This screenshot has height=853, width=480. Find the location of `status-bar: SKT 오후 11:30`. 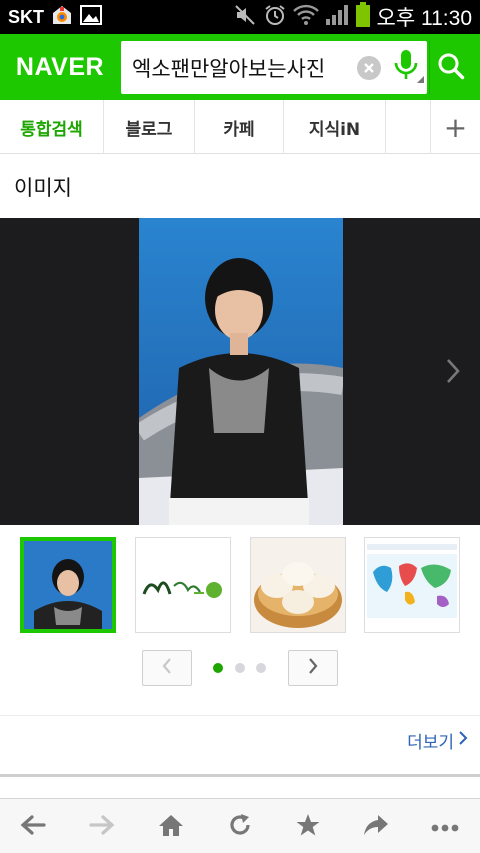

status-bar: SKT 오후 11:30 is located at coordinates (240, 17).